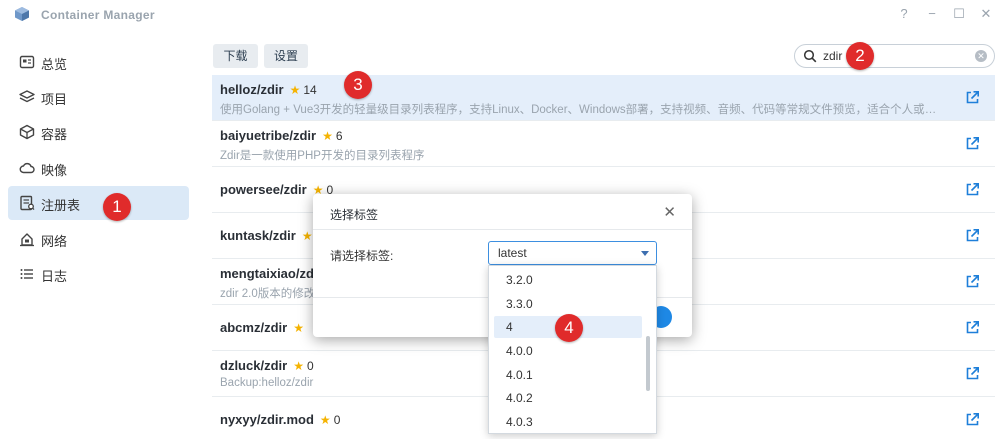 The width and height of the screenshot is (1000, 439). What do you see at coordinates (235, 56) in the screenshot?
I see `download-button: 下载` at bounding box center [235, 56].